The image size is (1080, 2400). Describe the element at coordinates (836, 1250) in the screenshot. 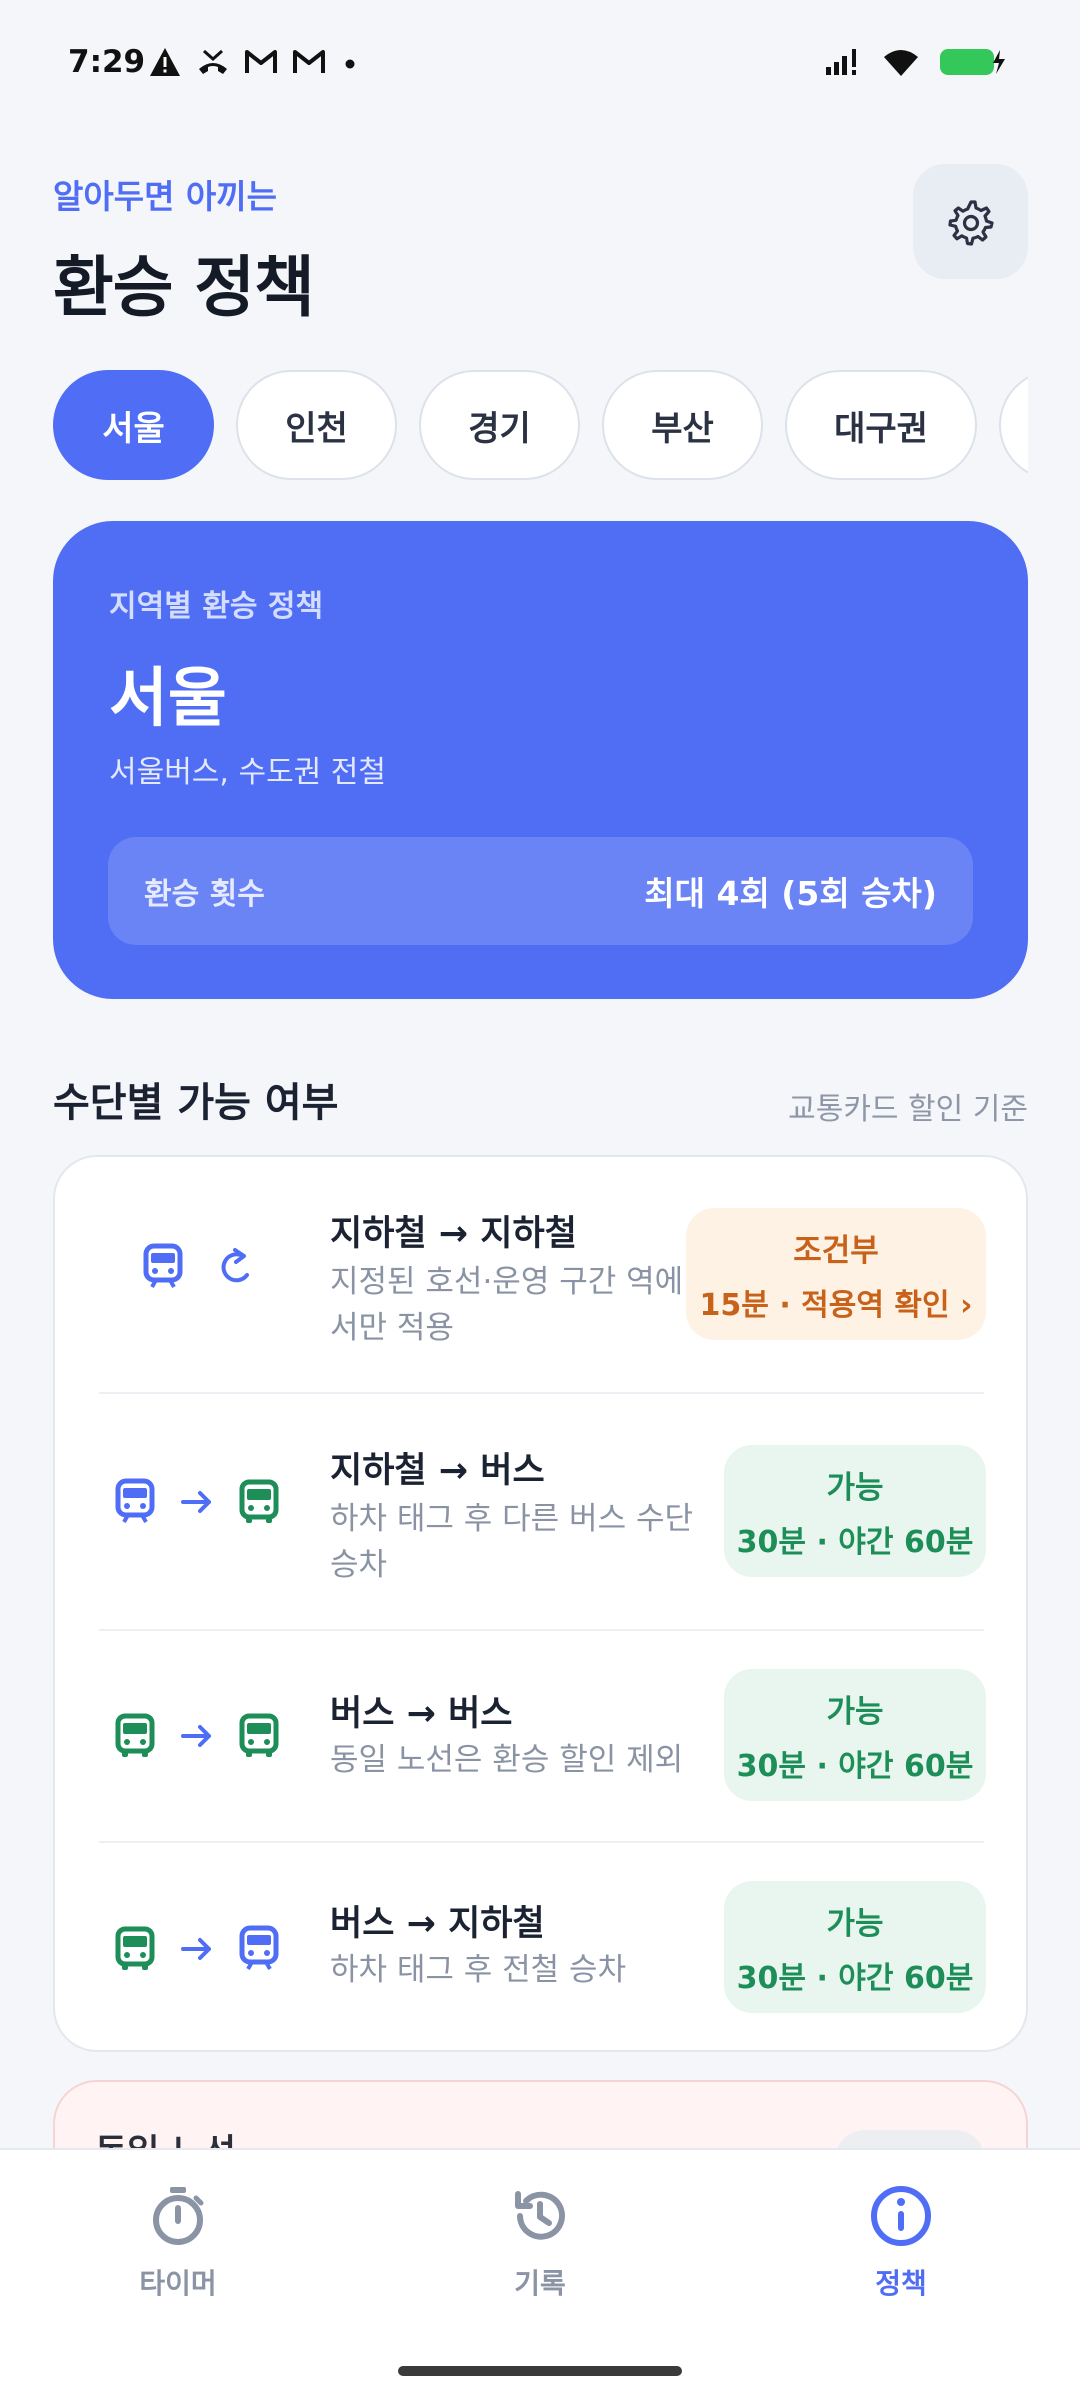

I see `badge-status: 조건부` at that location.